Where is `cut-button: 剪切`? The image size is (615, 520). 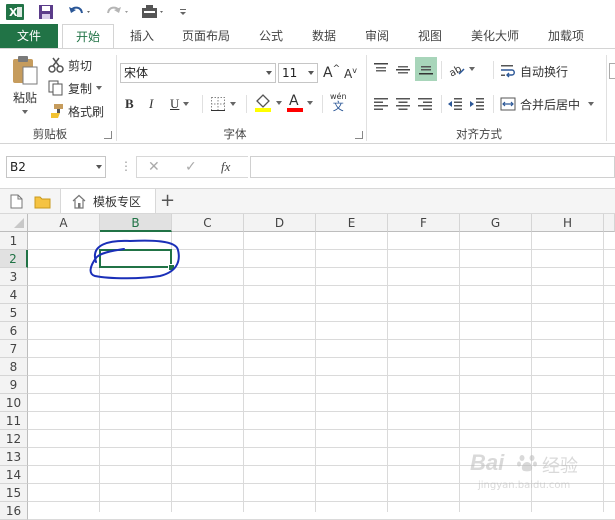 cut-button: 剪切 is located at coordinates (70, 65).